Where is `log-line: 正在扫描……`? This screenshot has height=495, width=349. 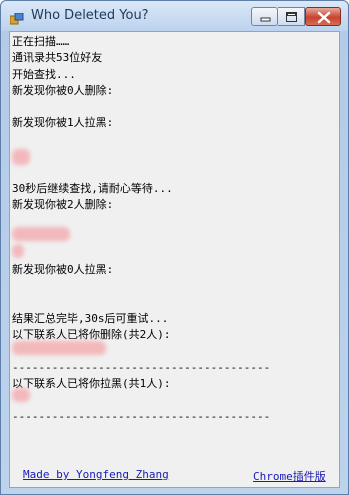
log-line: 正在扫描…… is located at coordinates (41, 41).